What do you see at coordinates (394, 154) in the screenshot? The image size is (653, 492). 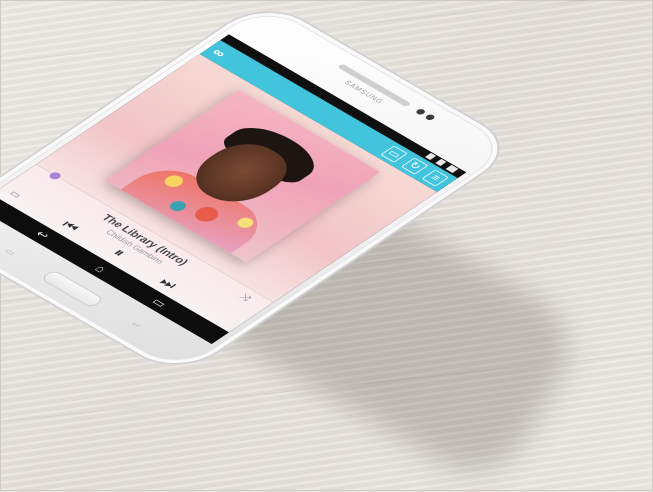 I see `cast-icon: ▭` at bounding box center [394, 154].